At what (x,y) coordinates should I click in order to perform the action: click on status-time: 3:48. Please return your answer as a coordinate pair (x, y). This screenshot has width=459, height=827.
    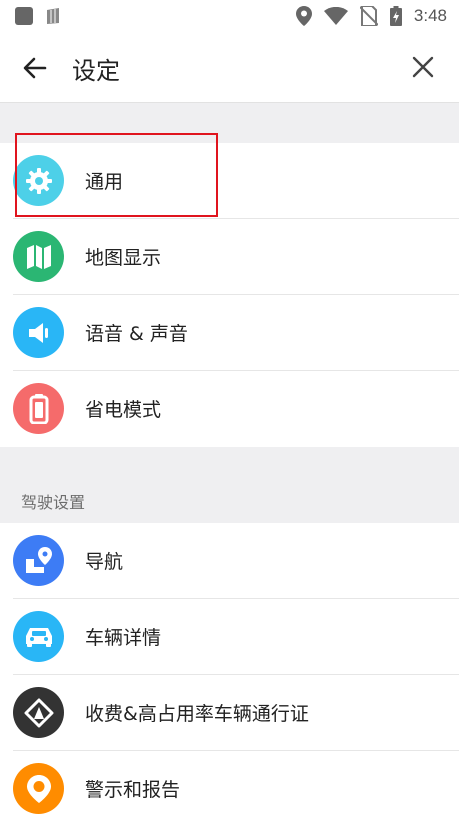
    Looking at the image, I should click on (430, 15).